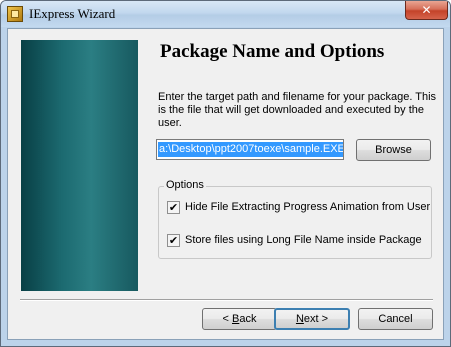  I want to click on close-button: ✕, so click(426, 10).